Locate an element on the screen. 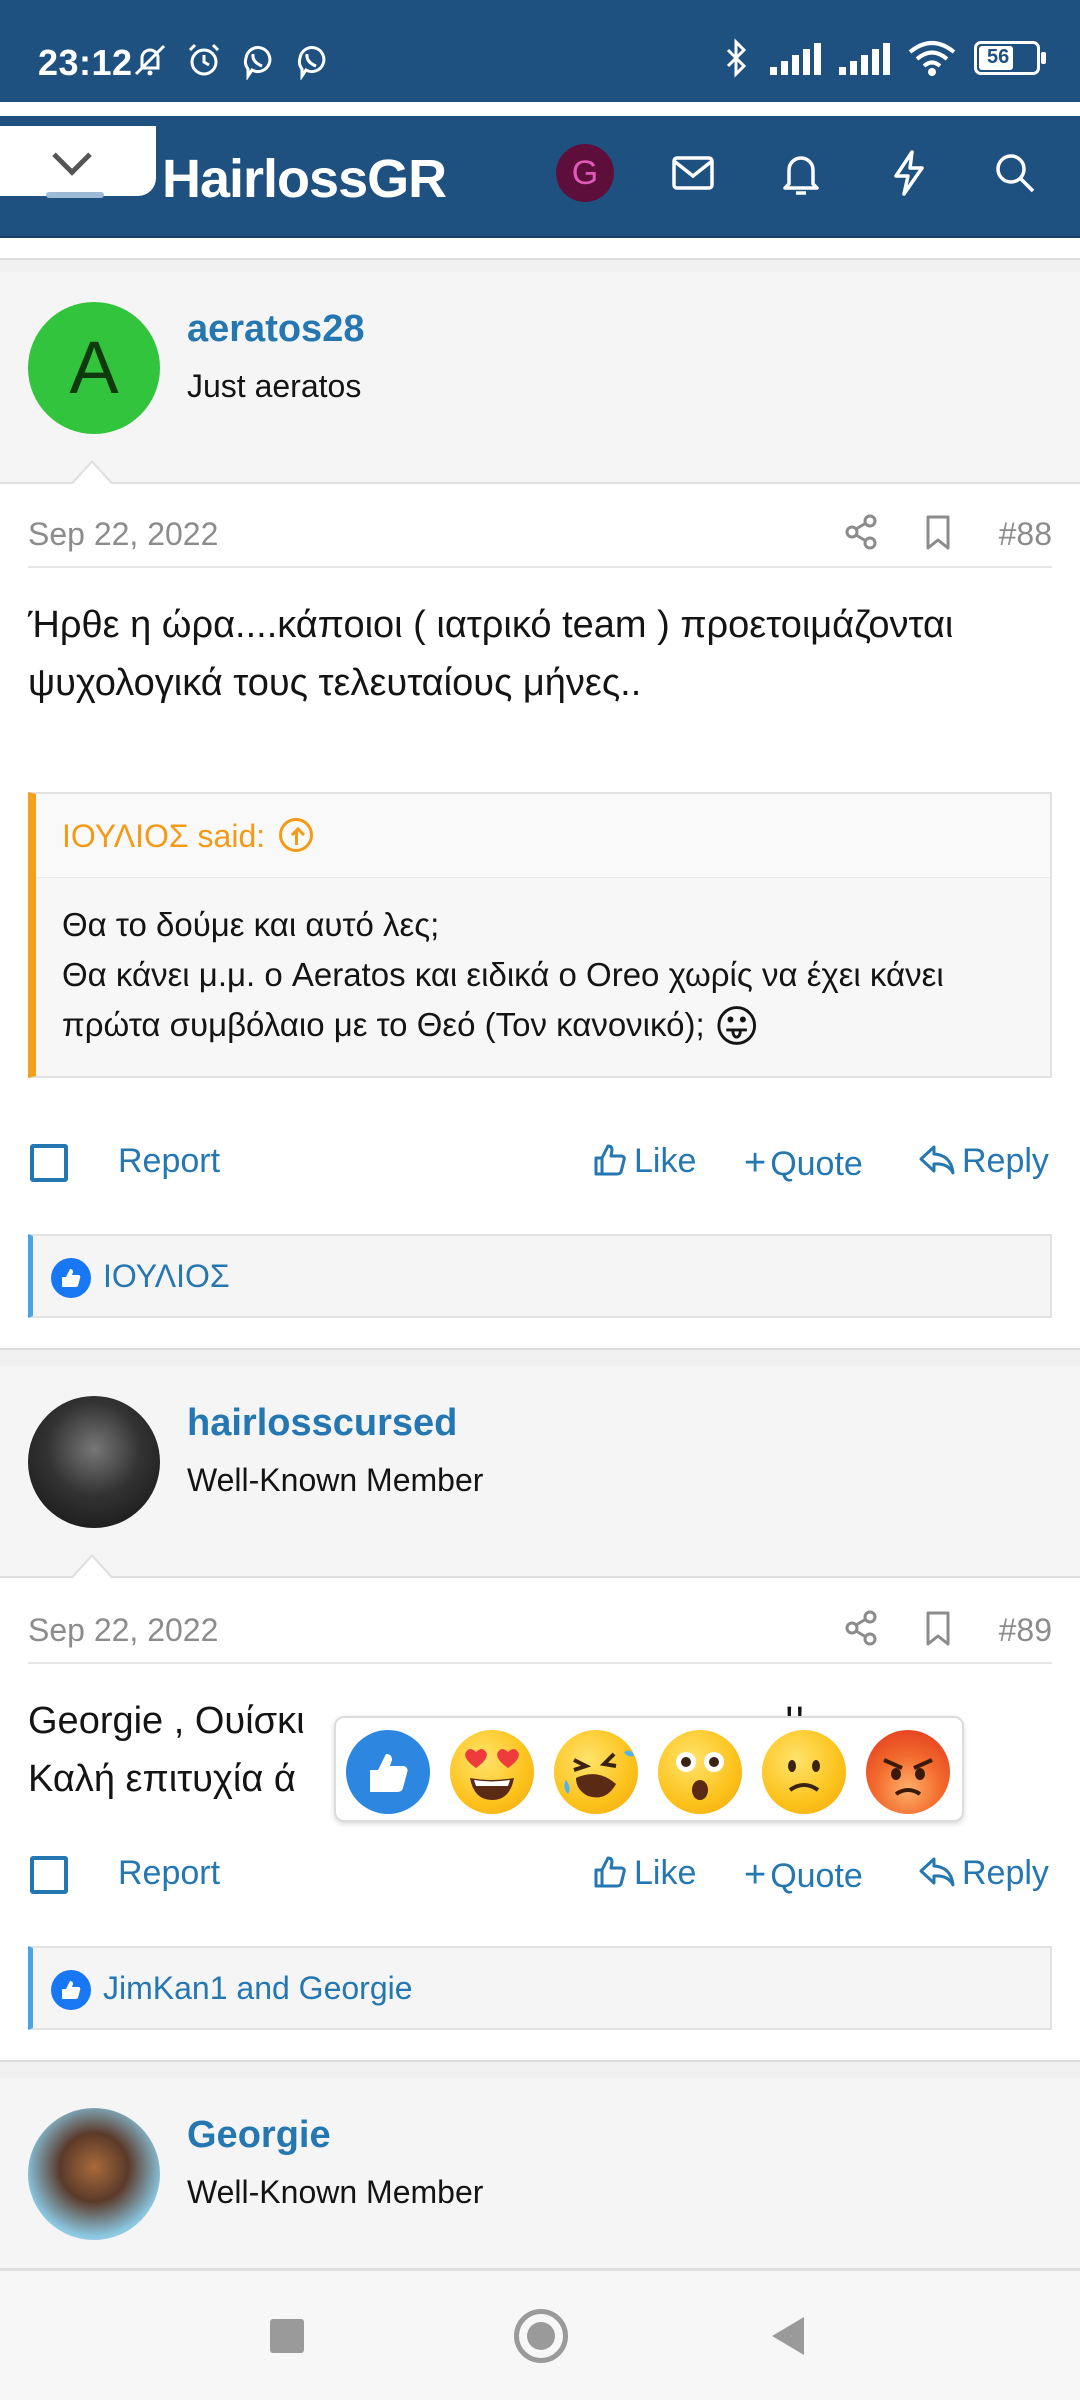  quote-author: ΙΟΥΛΙΟΣ said: is located at coordinates (163, 836).